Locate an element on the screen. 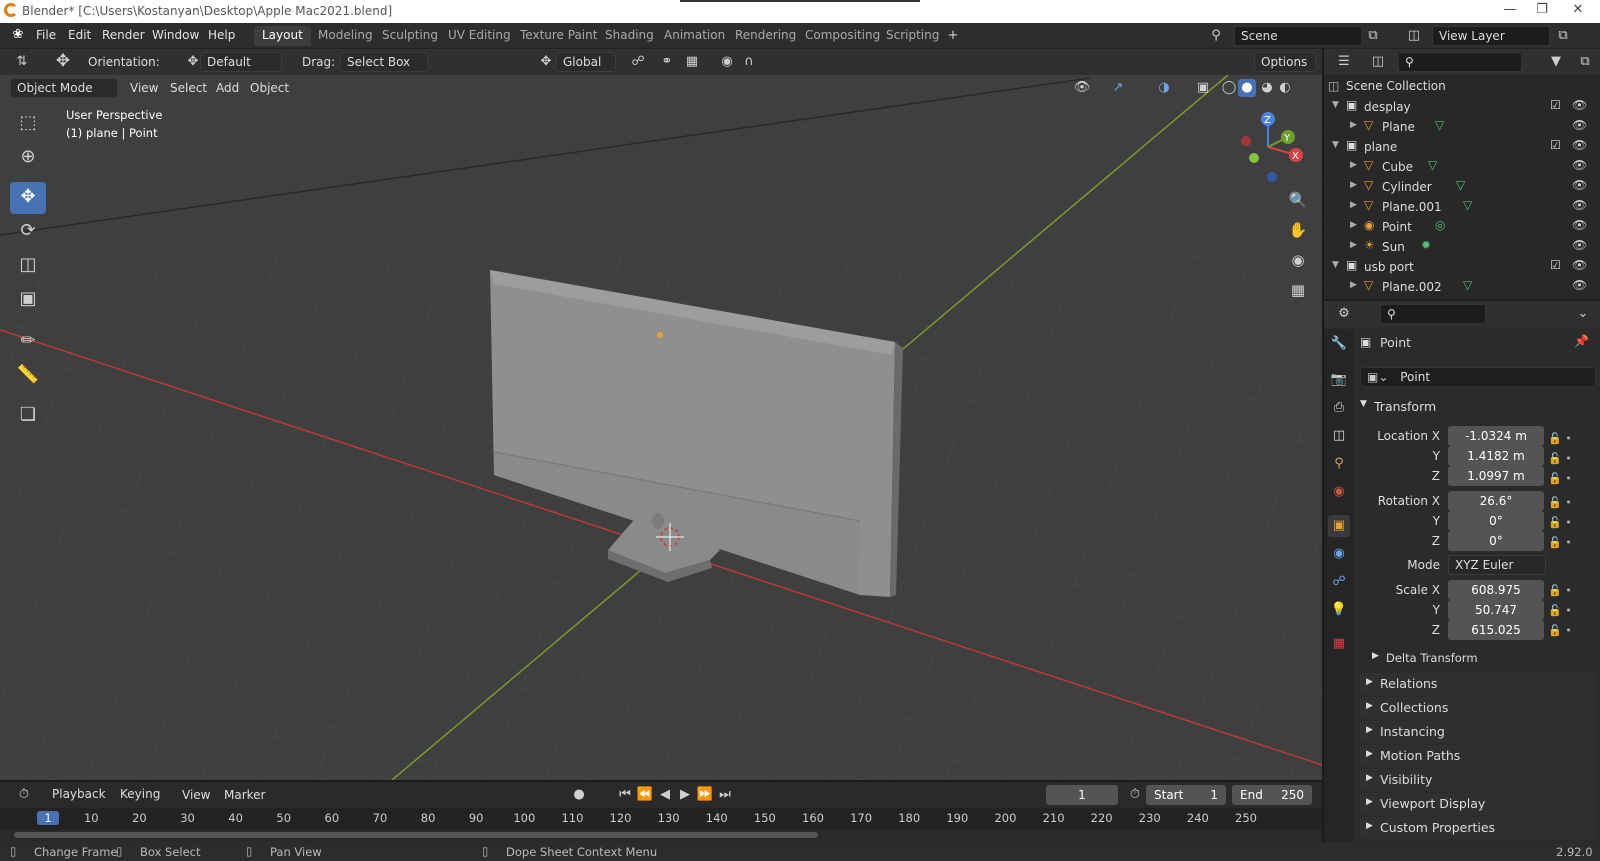  wireframe-shading-icon: ◯ is located at coordinates (1229, 88).